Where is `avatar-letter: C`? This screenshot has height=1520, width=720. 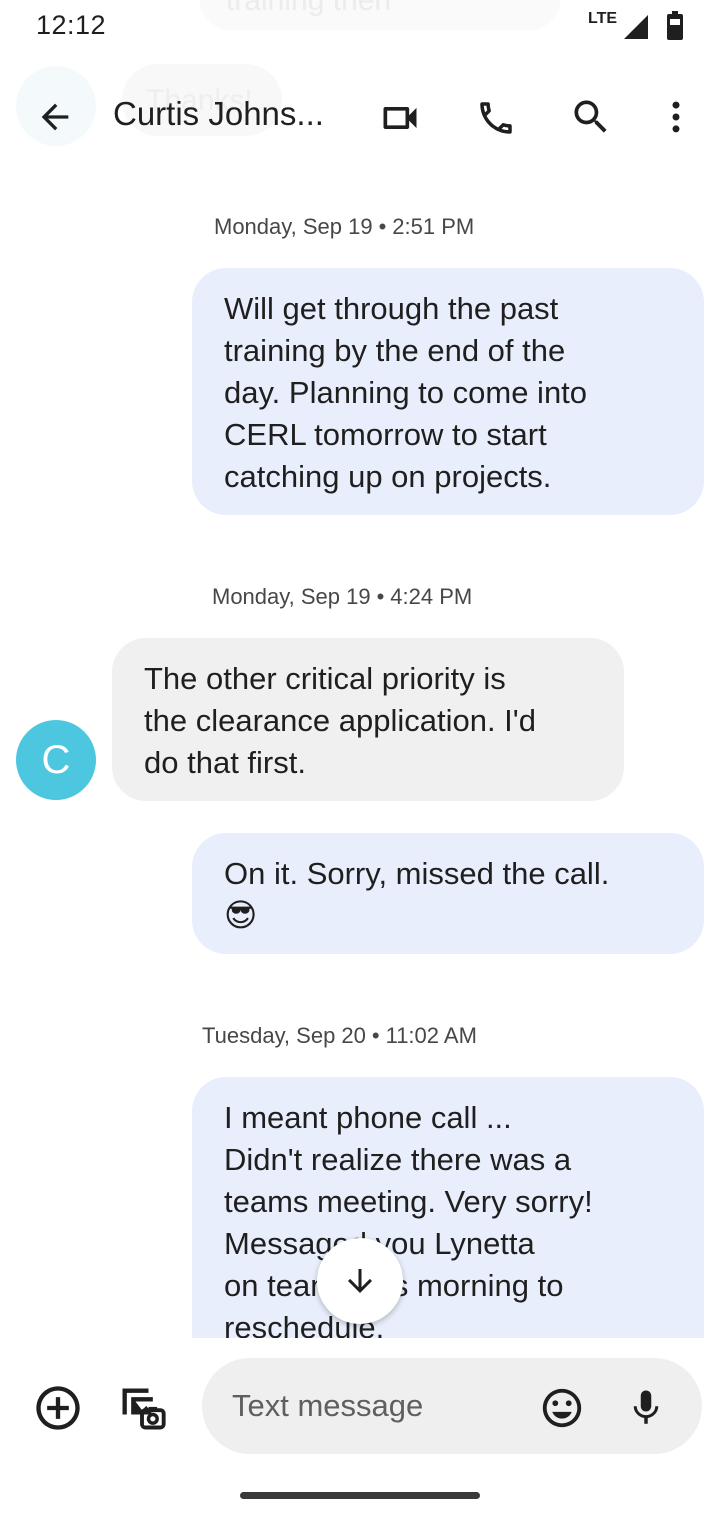
avatar-letter: C is located at coordinates (56, 759).